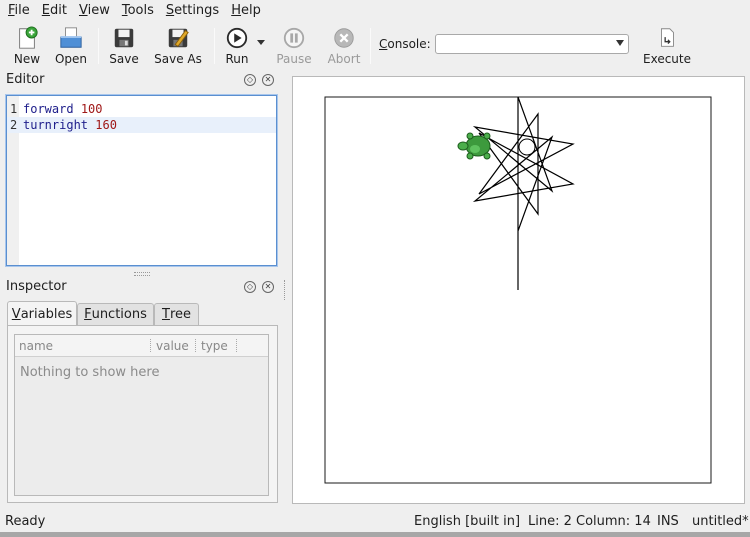 Image resolution: width=750 pixels, height=537 pixels. What do you see at coordinates (237, 38) in the screenshot?
I see `play-icon` at bounding box center [237, 38].